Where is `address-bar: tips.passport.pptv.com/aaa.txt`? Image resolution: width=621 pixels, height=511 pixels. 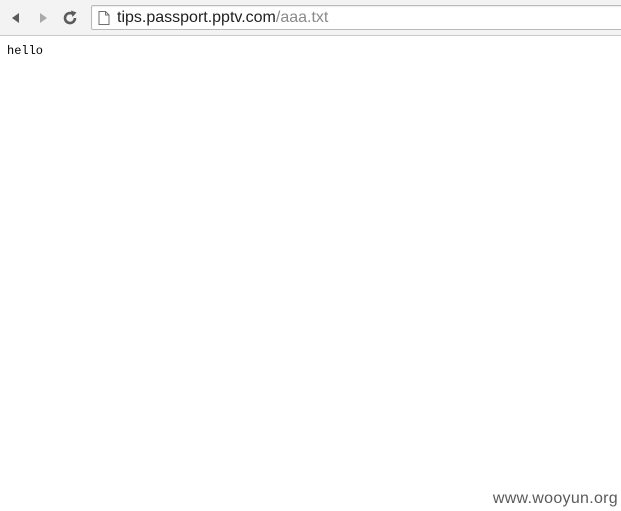 address-bar: tips.passport.pptv.com/aaa.txt is located at coordinates (356, 17).